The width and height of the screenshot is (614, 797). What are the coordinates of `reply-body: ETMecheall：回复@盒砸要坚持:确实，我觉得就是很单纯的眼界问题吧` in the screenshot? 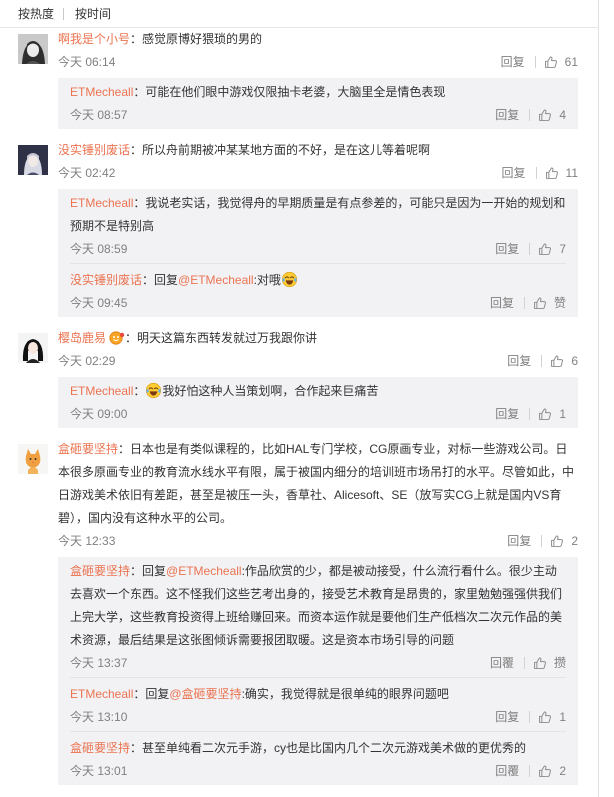 It's located at (318, 694).